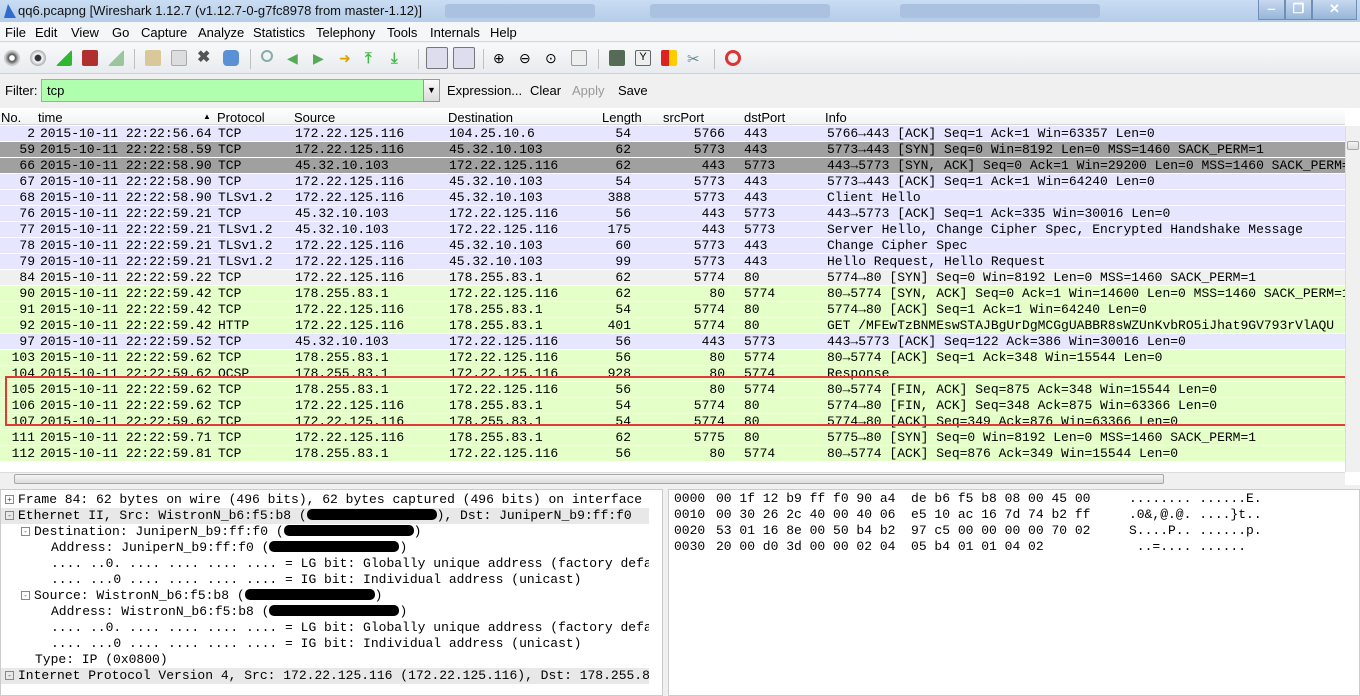 This screenshot has height=696, width=1360. What do you see at coordinates (120, 32) in the screenshot?
I see `menu-go: Go` at bounding box center [120, 32].